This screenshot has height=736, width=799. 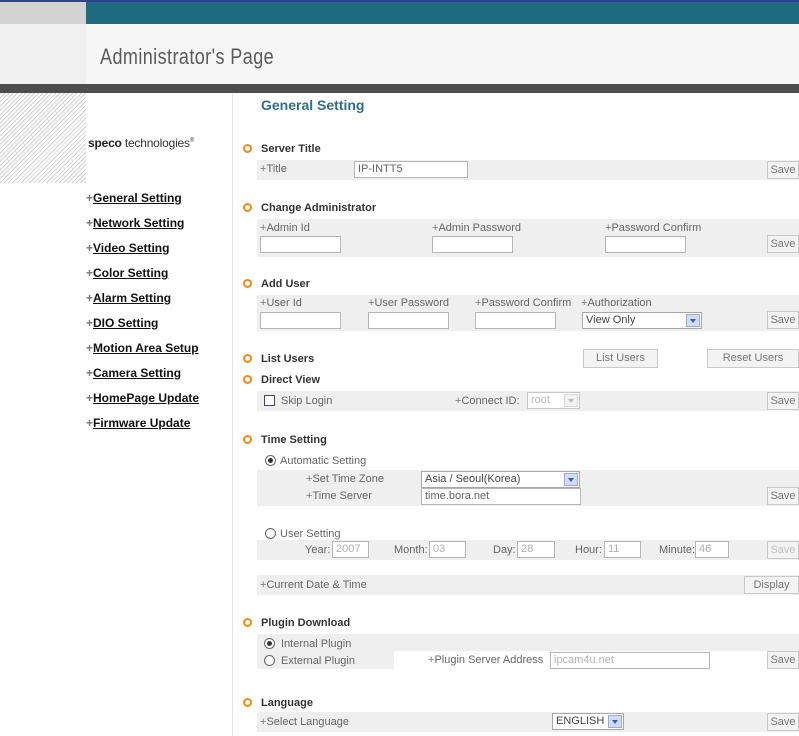 I want to click on section-server-title: Server Title, so click(x=282, y=149).